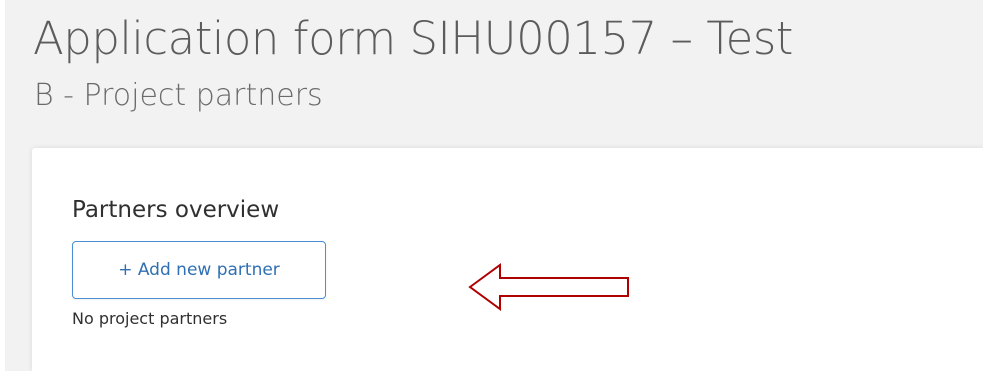 This screenshot has width=983, height=371. Describe the element at coordinates (176, 210) in the screenshot. I see `partners-overview-title: Partners overview` at that location.